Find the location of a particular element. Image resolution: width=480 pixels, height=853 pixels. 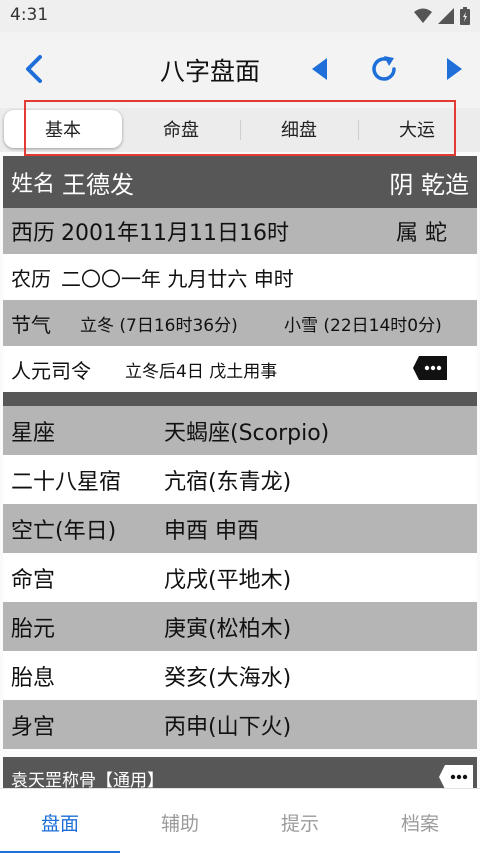

bottom-nav: 盘面 辅助 提示 档案 is located at coordinates (240, 820).